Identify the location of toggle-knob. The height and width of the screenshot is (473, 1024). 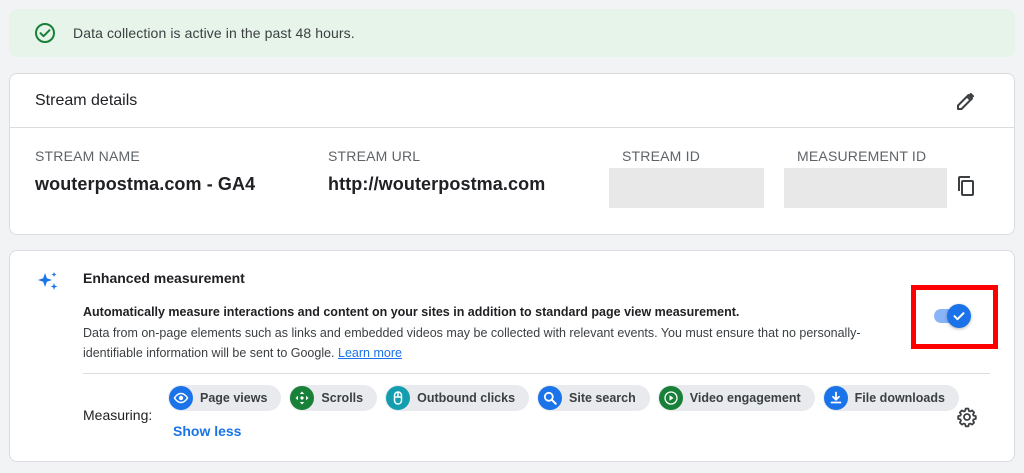
(959, 316).